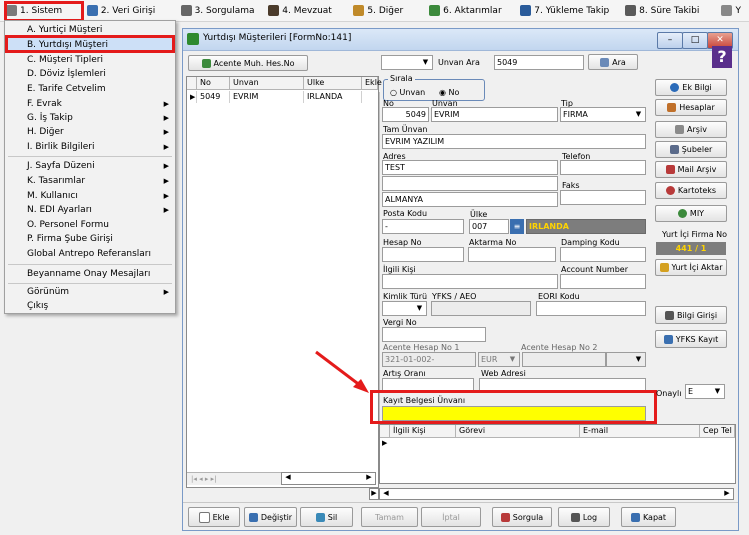 The height and width of the screenshot is (535, 749). Describe the element at coordinates (90, 196) in the screenshot. I see `menu-item-kullanici: M. Kullanıcı ▶` at that location.